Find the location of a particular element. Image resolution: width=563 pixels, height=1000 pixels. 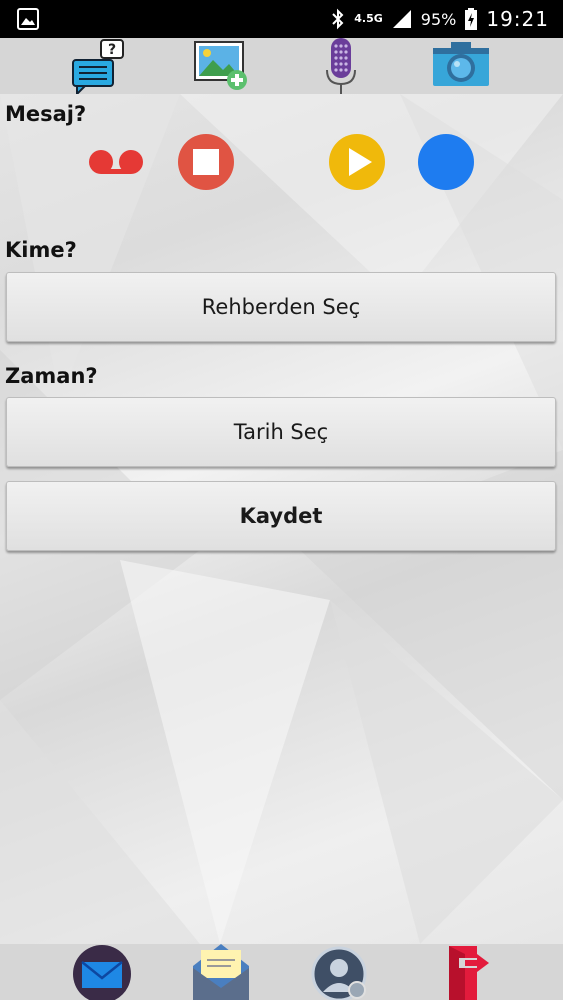

toolbar-microphone-button is located at coordinates (341, 66).